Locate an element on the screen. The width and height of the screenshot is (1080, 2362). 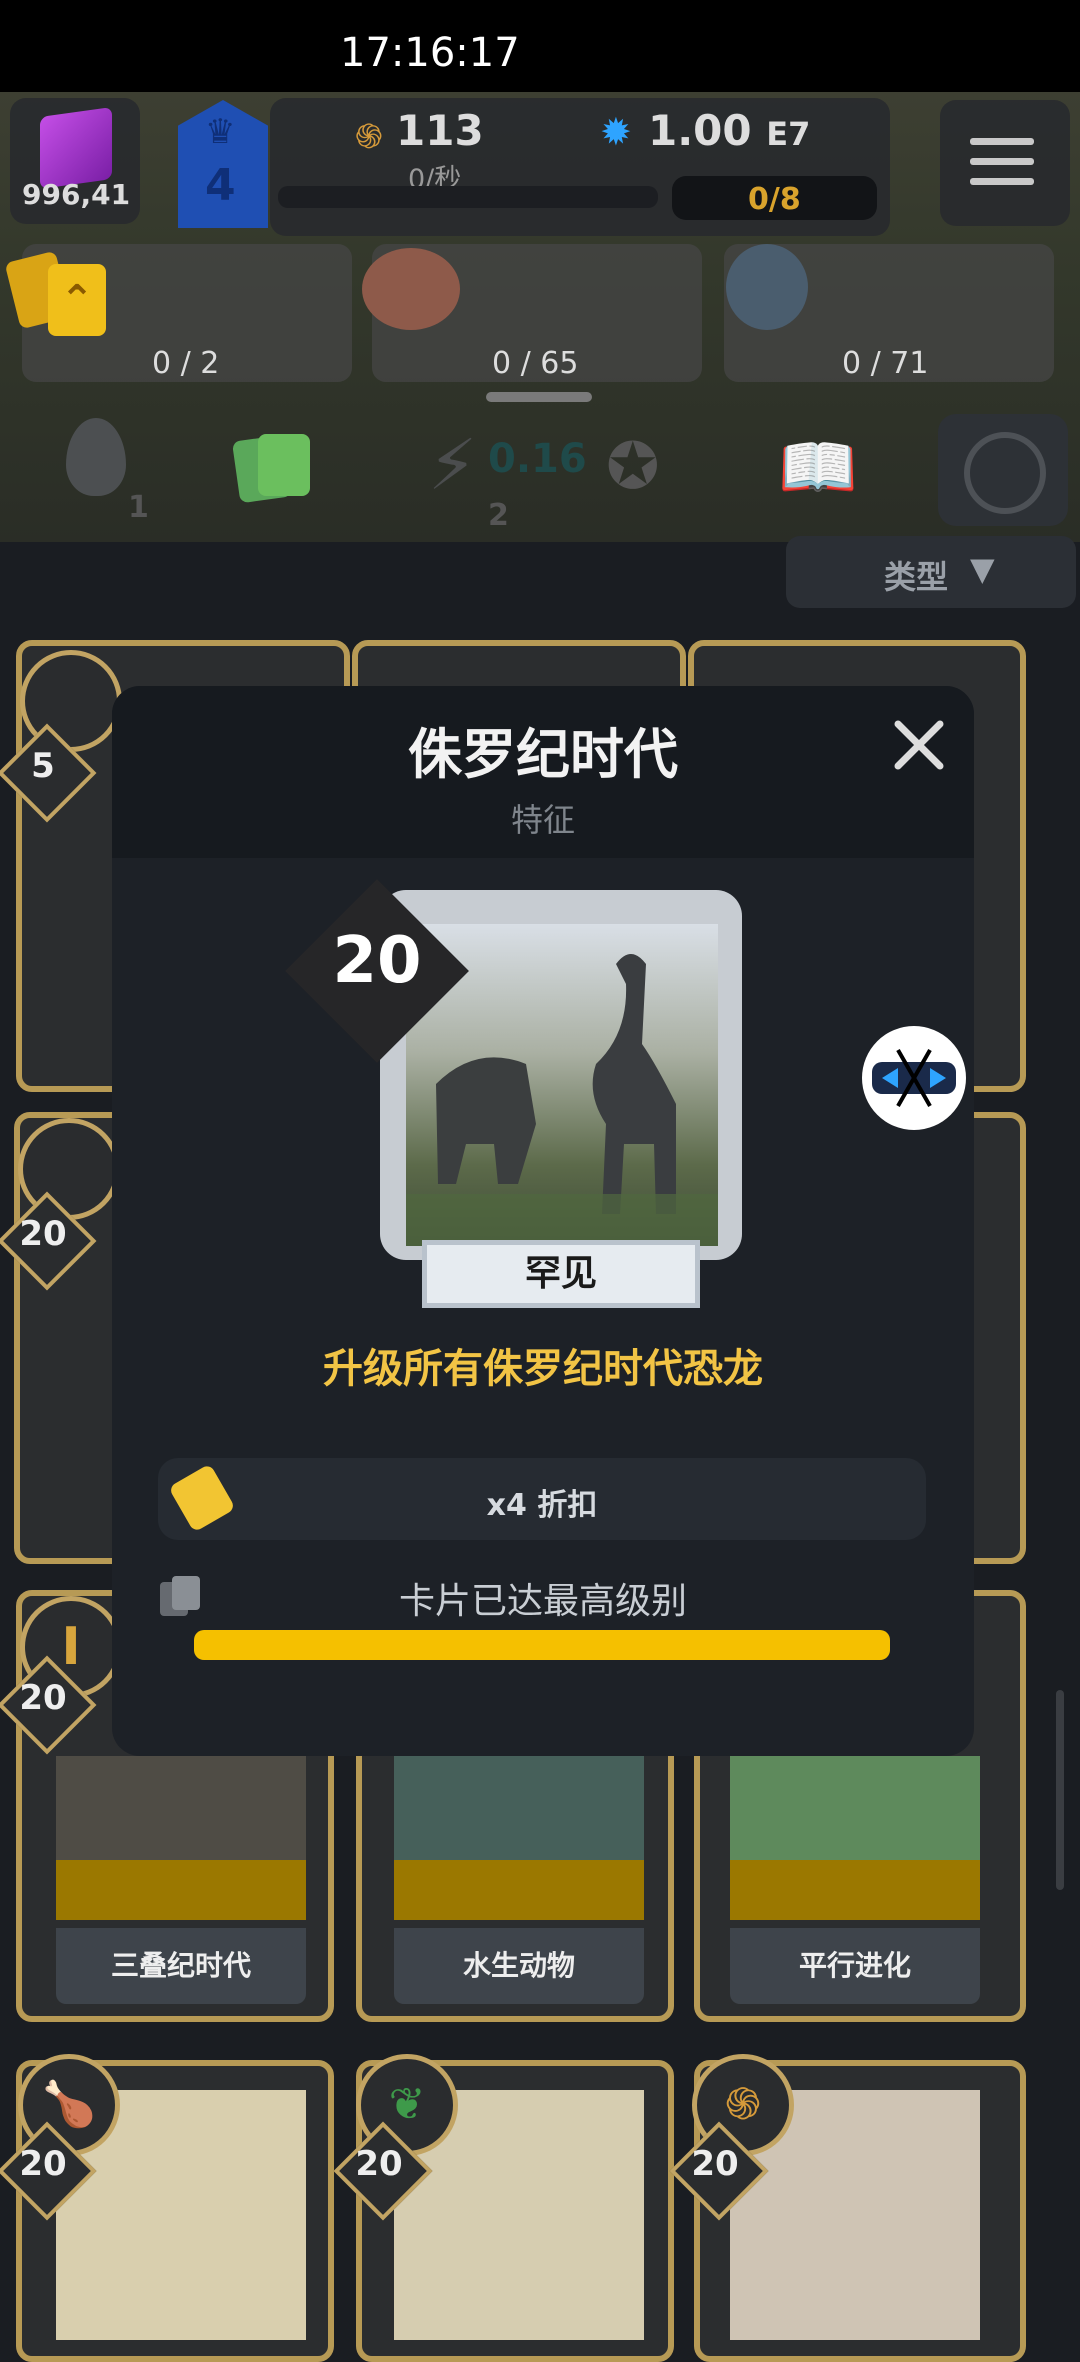
medal-icon: ✪ is located at coordinates (633, 467).